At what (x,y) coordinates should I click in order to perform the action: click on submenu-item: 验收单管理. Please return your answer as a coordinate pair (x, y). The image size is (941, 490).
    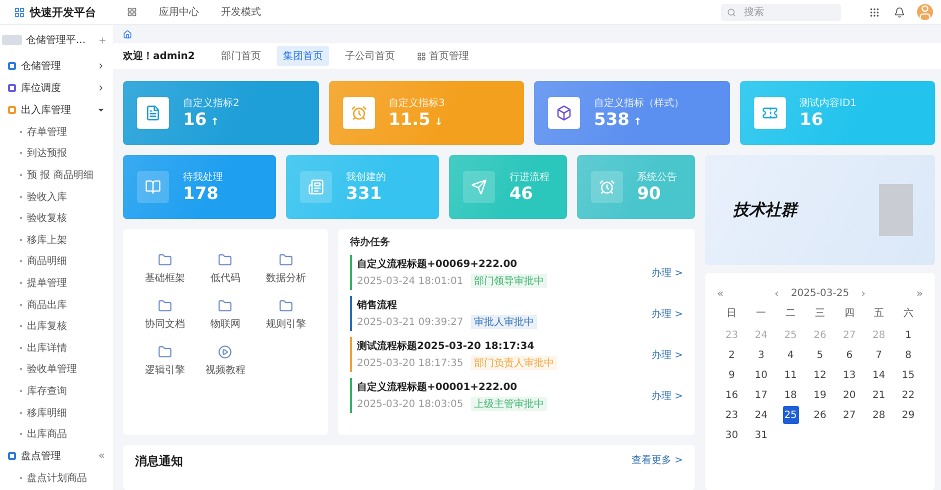
    Looking at the image, I should click on (56, 369).